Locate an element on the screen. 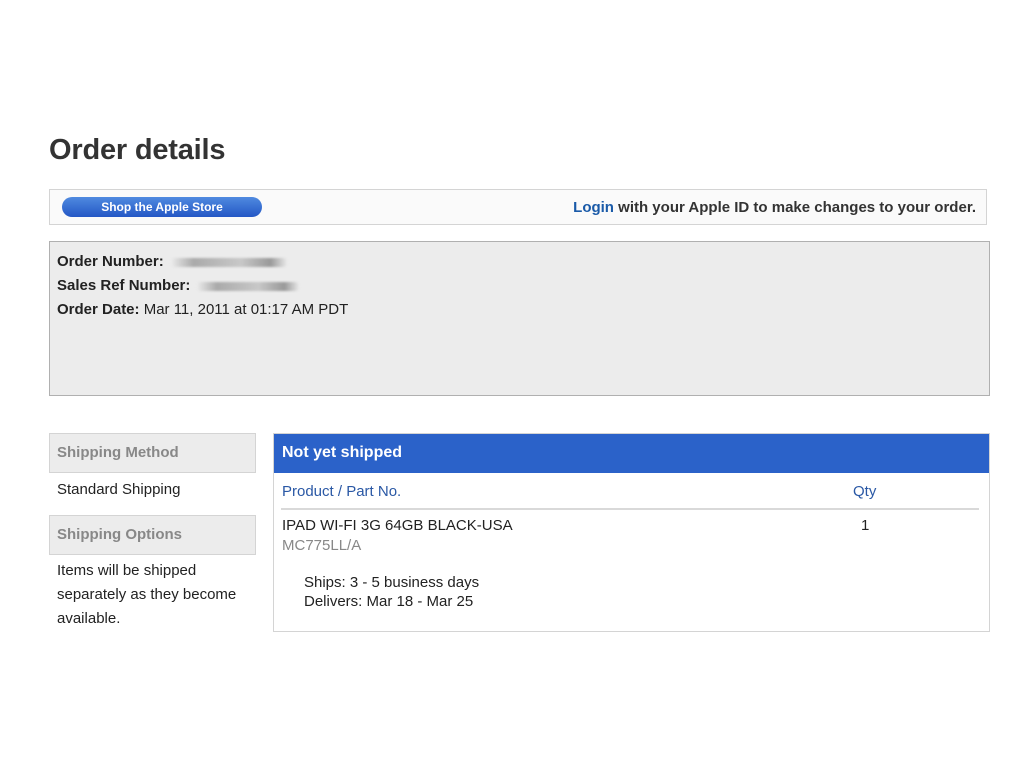 The width and height of the screenshot is (1024, 768). order-date-row: Order Date: Mar 11, 2011 at 01:17 AM PDT is located at coordinates (519, 312).